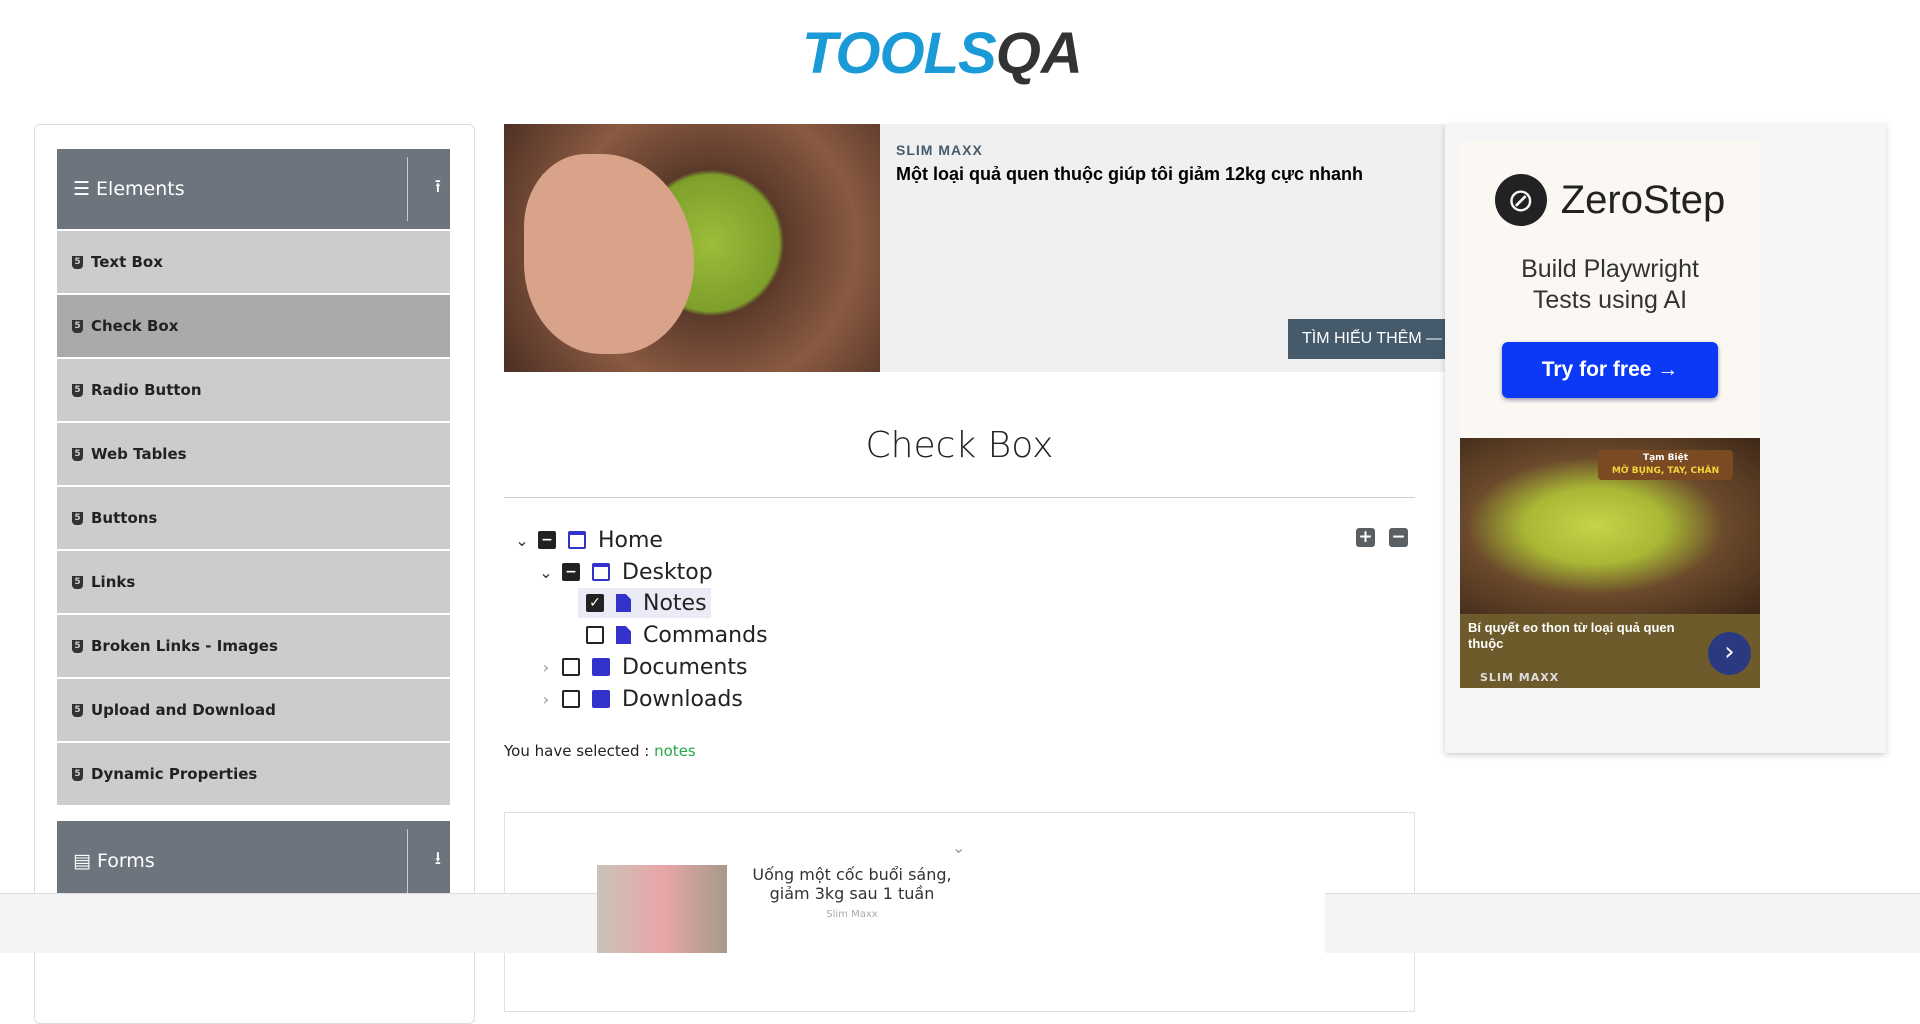  What do you see at coordinates (253, 582) in the screenshot?
I see `sidebar-item-links: 5 Links` at bounding box center [253, 582].